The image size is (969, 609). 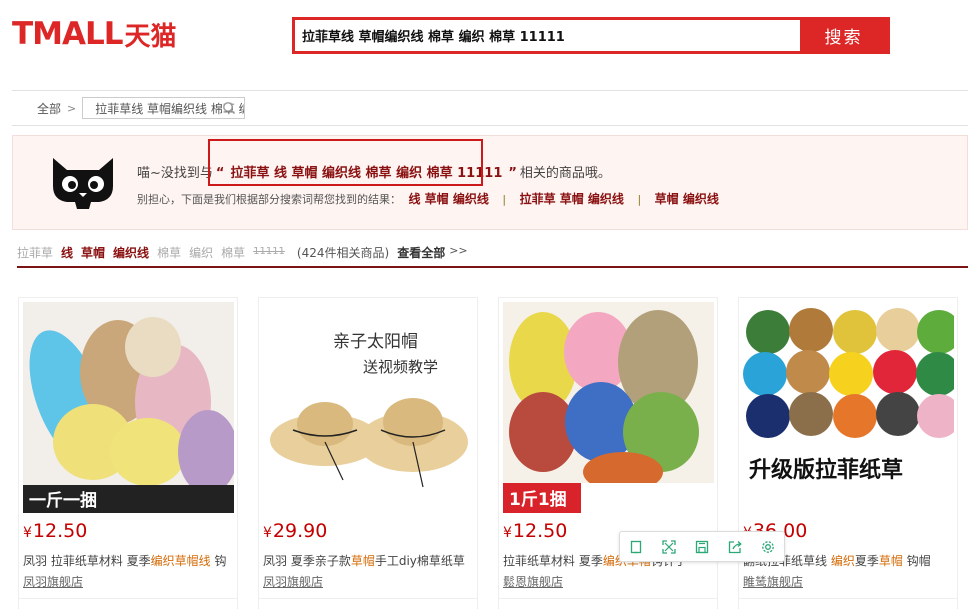 What do you see at coordinates (843, 35) in the screenshot?
I see `search-button: 搜索` at bounding box center [843, 35].